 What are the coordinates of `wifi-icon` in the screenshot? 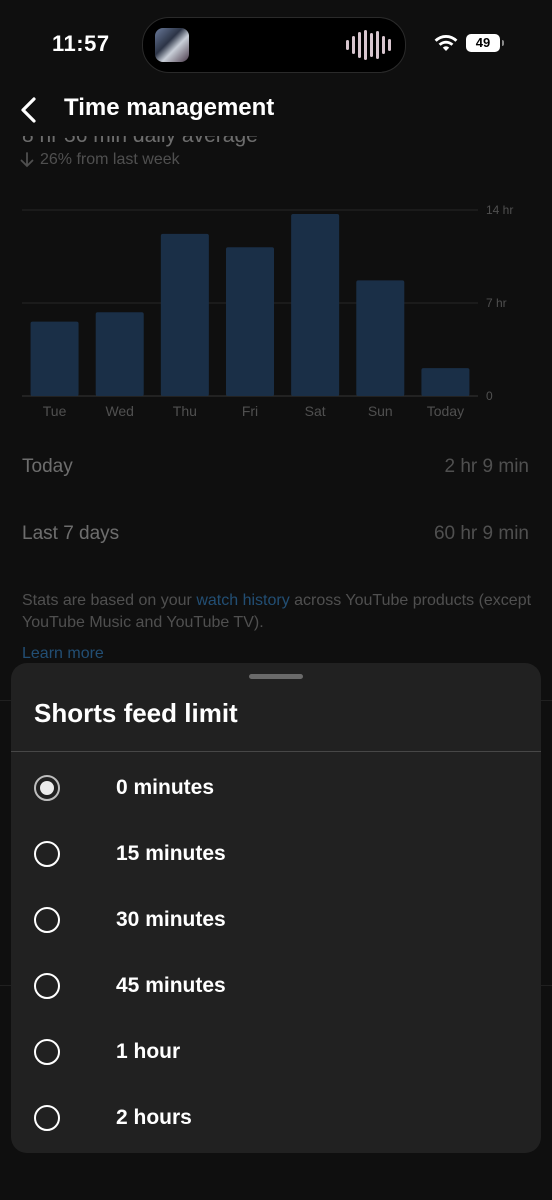 It's located at (446, 43).